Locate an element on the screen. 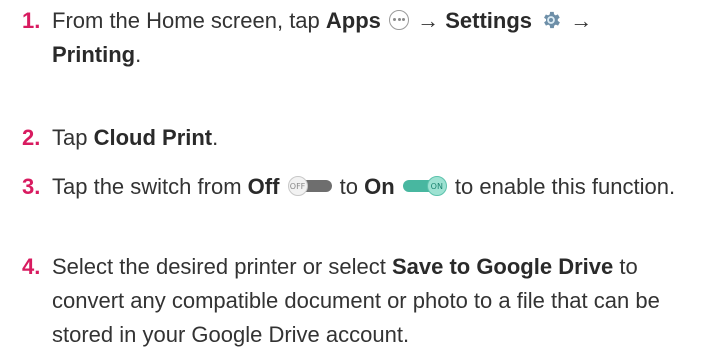 This screenshot has height=352, width=704. step-text-segment: Select the desired printer or select is located at coordinates (222, 266).